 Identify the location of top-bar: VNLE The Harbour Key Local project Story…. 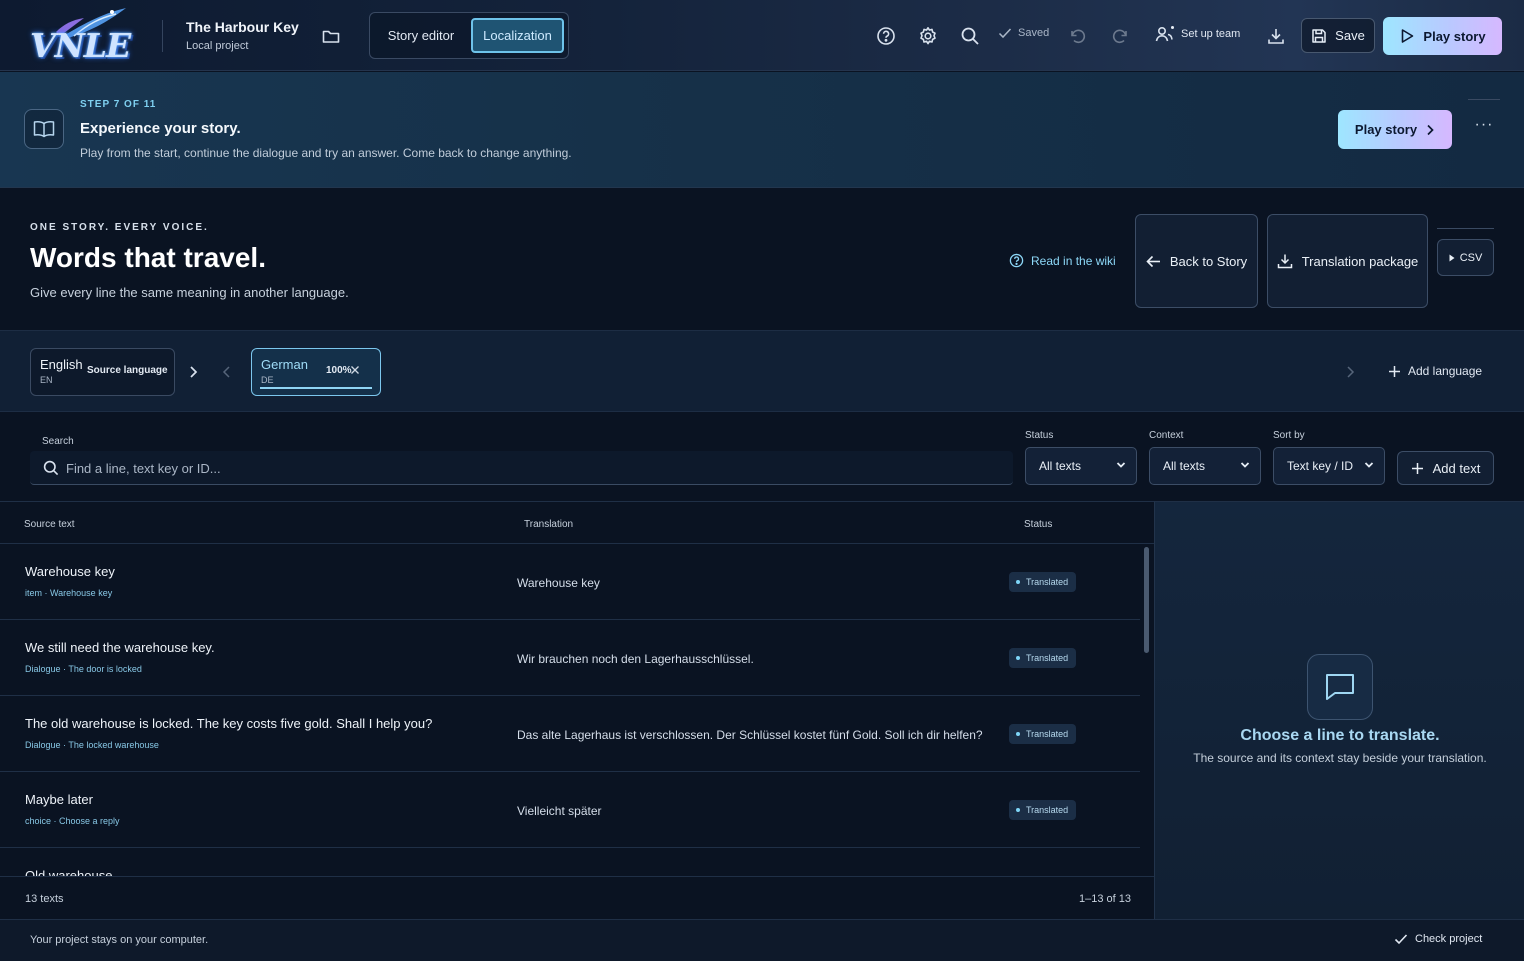
(762, 35).